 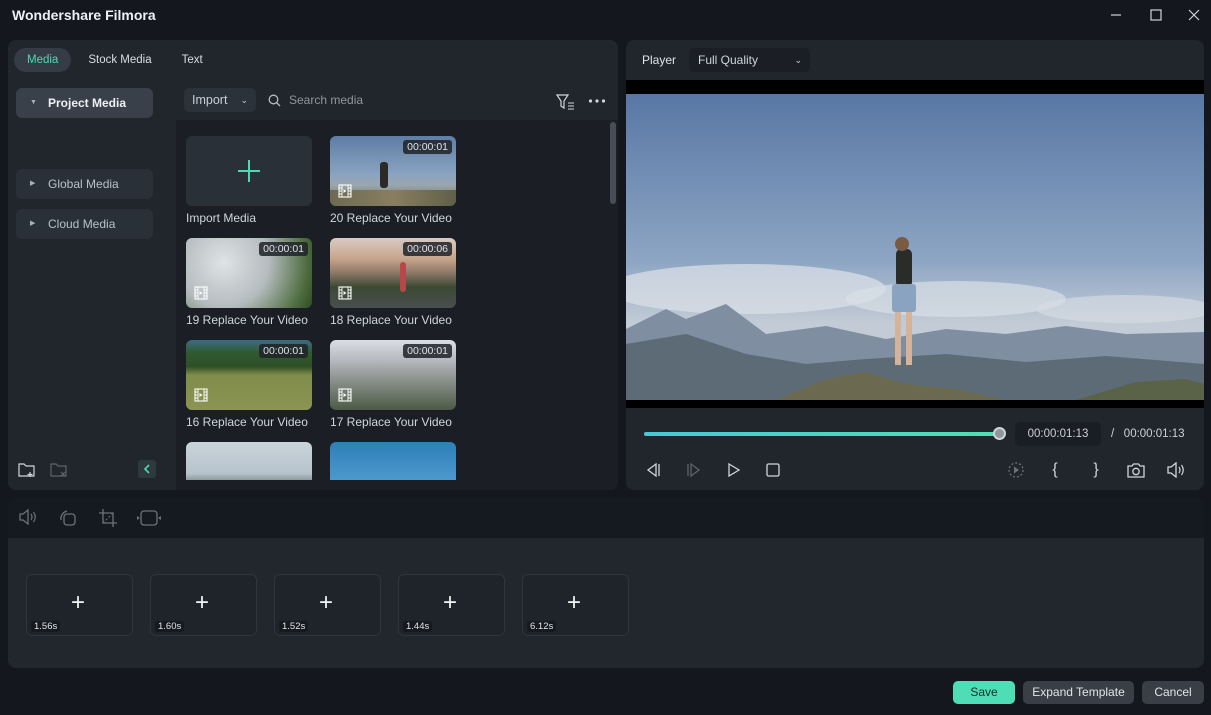 What do you see at coordinates (915, 60) in the screenshot?
I see `player-header: Player Full Quality ⌄` at bounding box center [915, 60].